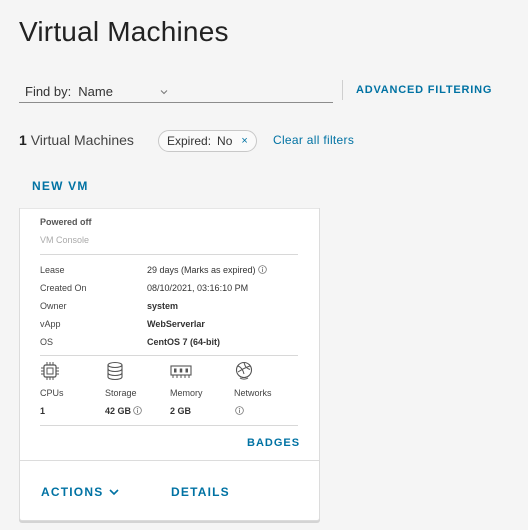 Image resolution: width=528 pixels, height=530 pixels. I want to click on vm-count: 1 Virtual Machines, so click(76, 140).